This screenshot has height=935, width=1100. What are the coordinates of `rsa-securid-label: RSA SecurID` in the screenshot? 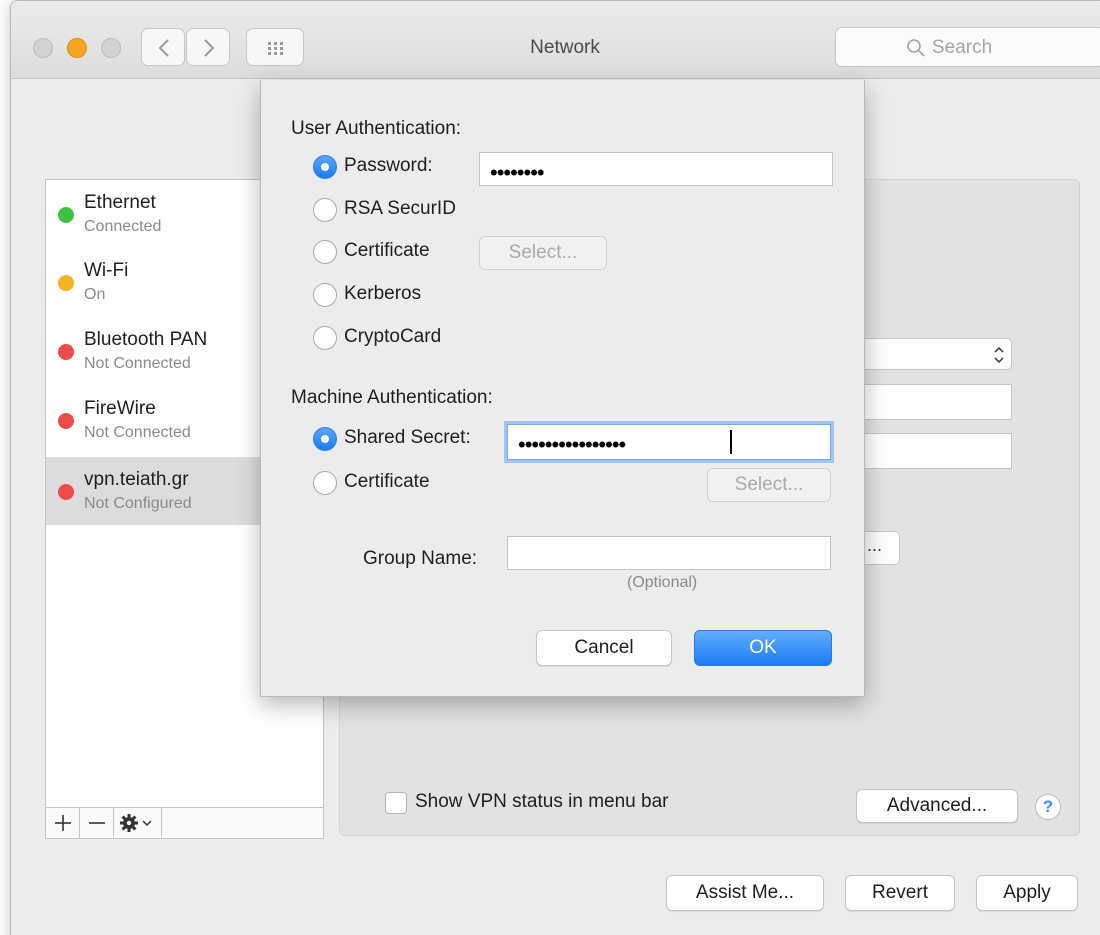 It's located at (400, 208).